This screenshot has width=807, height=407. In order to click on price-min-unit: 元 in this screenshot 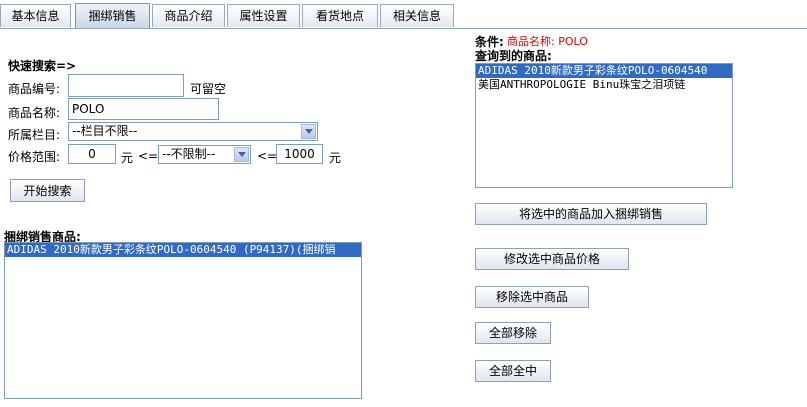, I will do `click(127, 158)`.